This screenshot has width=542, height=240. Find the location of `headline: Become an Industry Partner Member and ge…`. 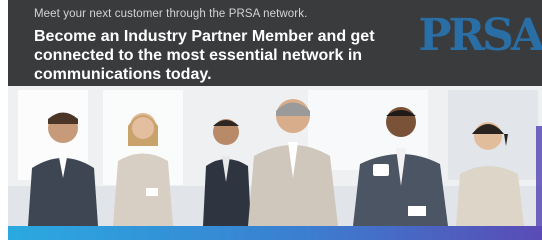

headline: Become an Industry Partner Member and ge… is located at coordinates (204, 55).